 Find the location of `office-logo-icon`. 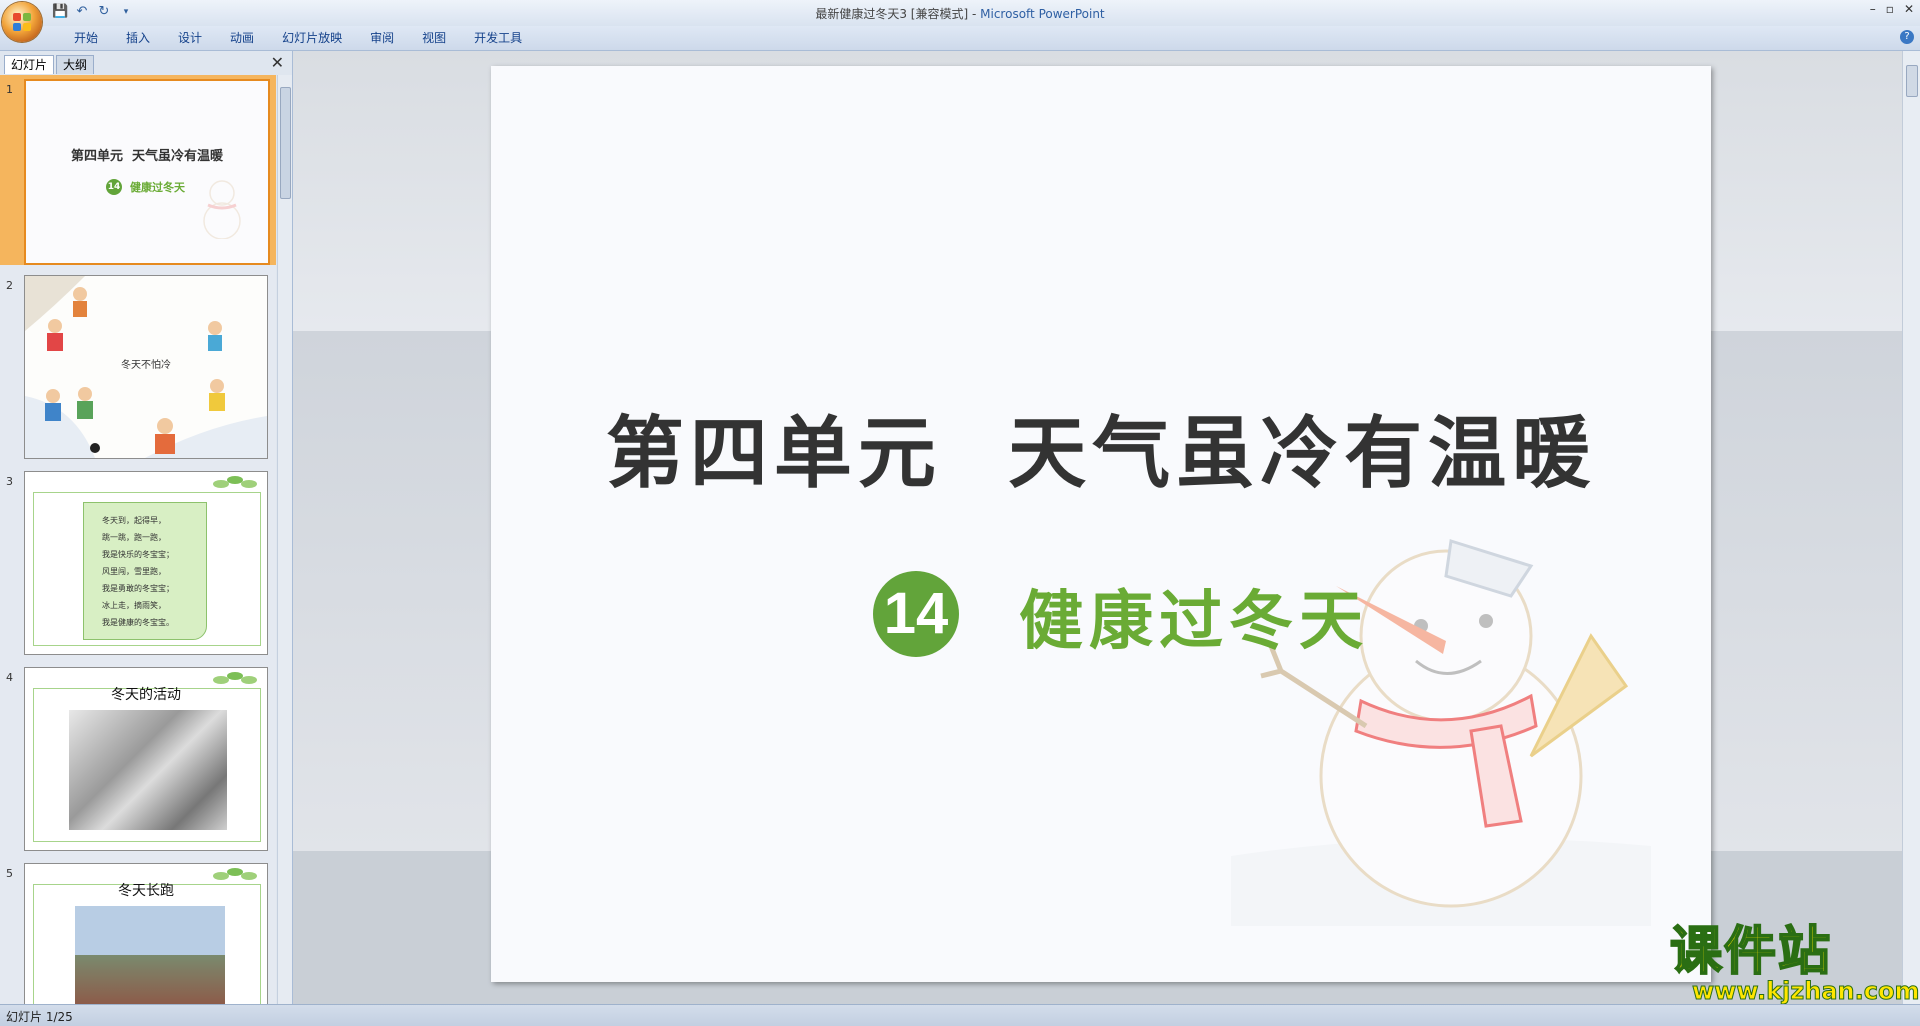

office-logo-icon is located at coordinates (22, 22).